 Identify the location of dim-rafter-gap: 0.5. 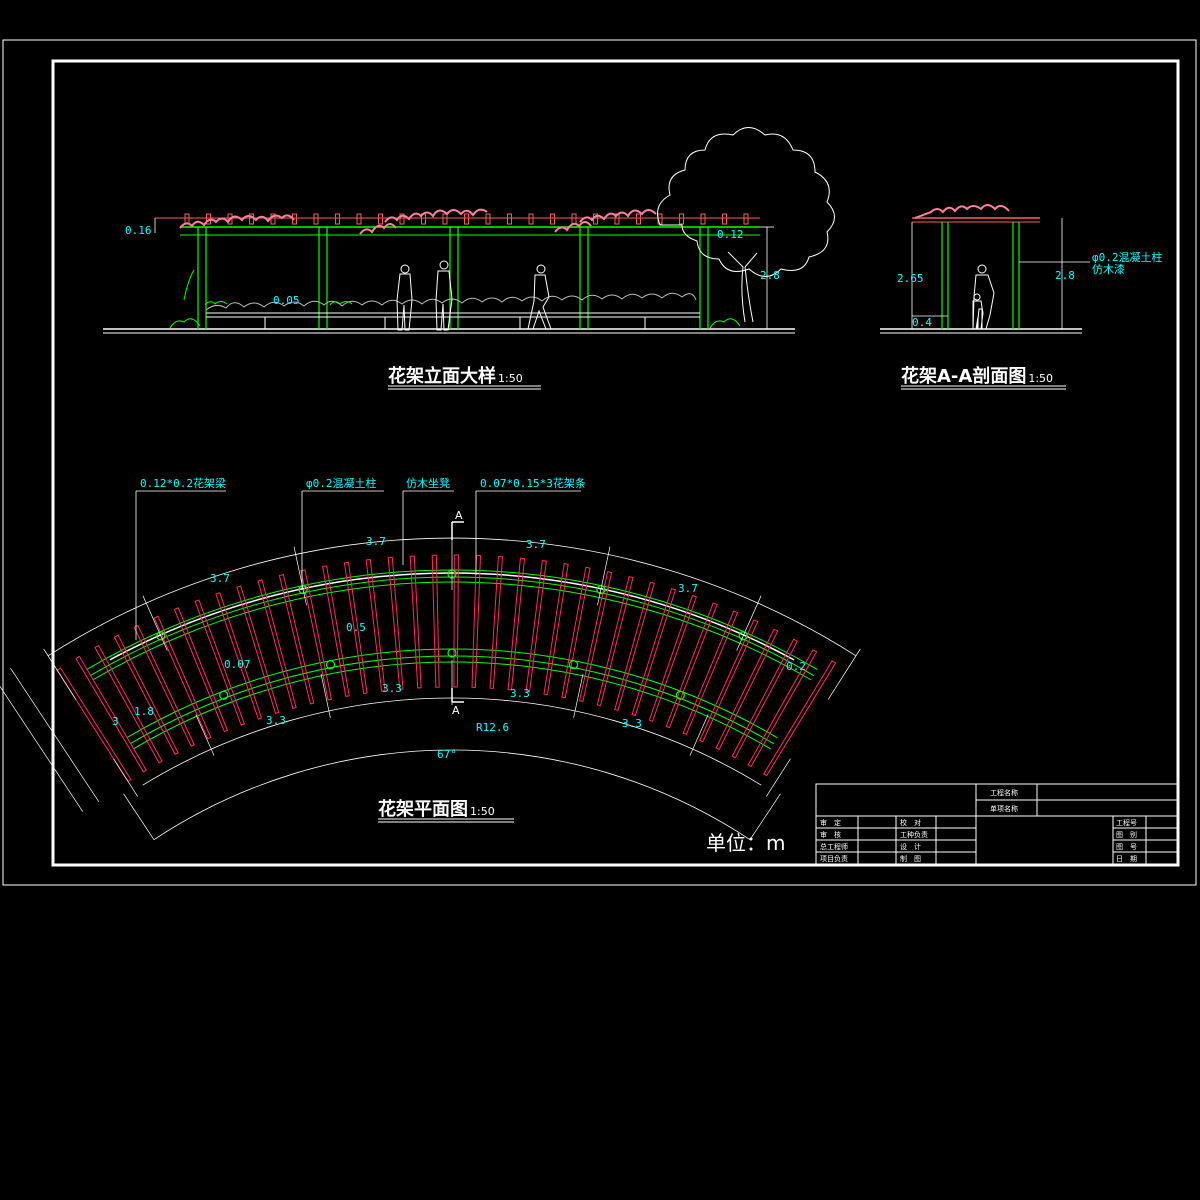
(356, 627).